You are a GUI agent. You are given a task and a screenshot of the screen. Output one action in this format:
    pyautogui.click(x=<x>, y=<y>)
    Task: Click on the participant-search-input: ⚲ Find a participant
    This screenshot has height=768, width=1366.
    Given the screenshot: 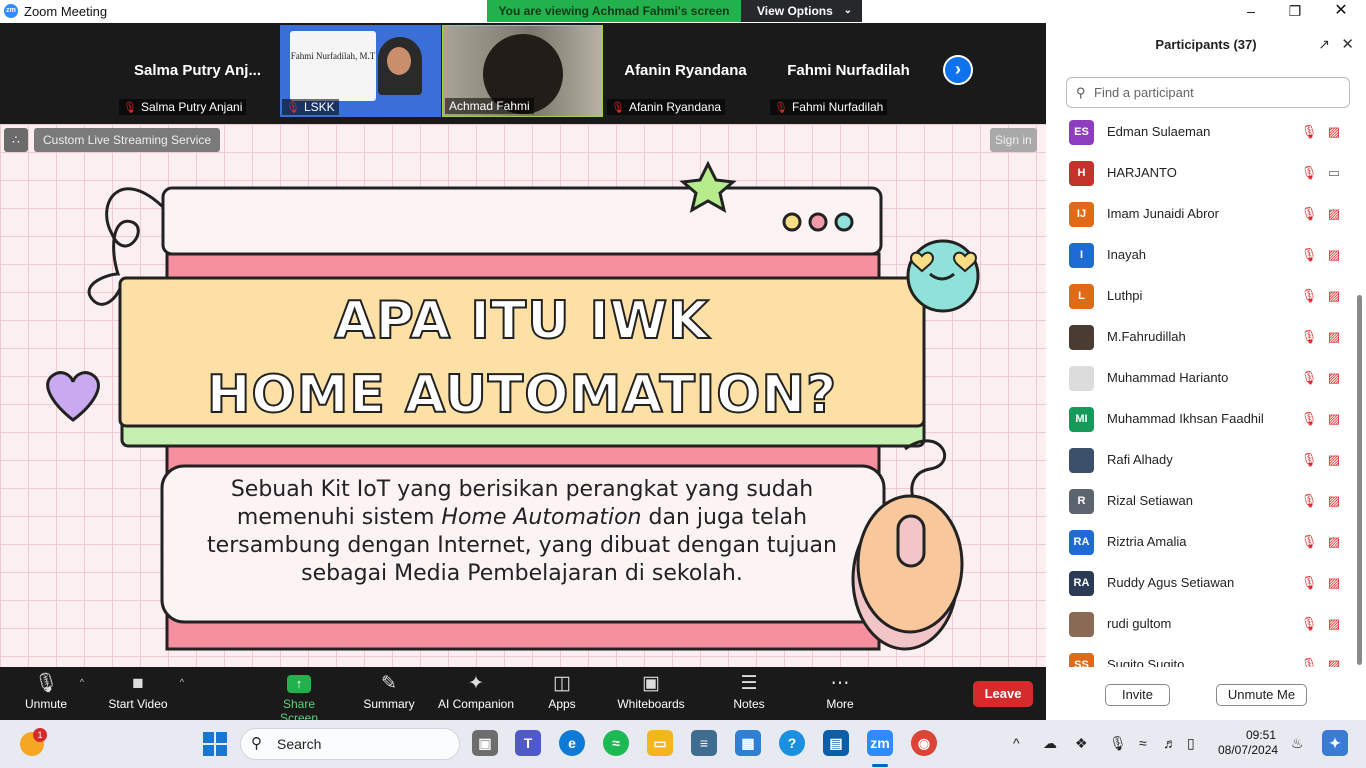 What is the action you would take?
    pyautogui.click(x=1208, y=92)
    